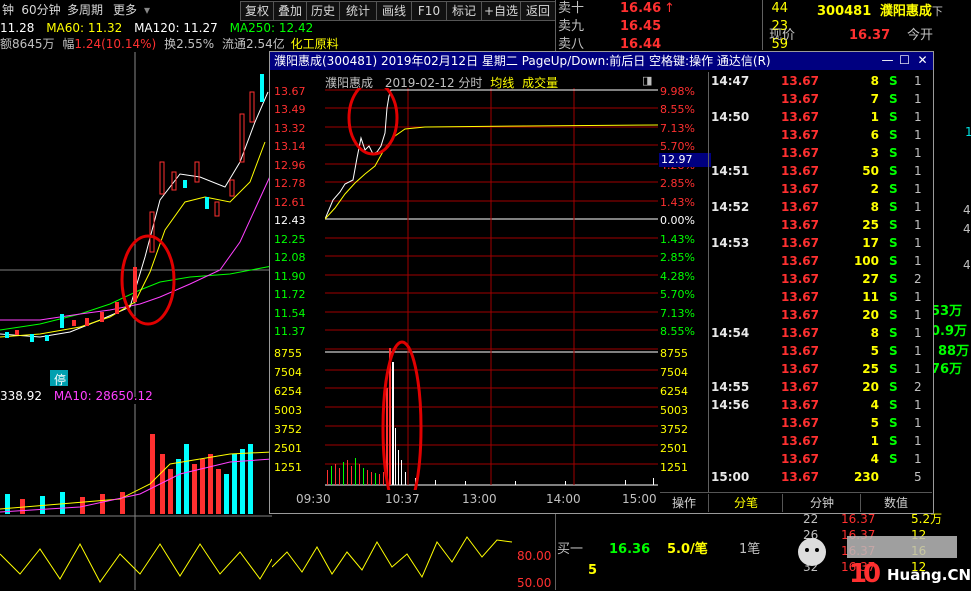  What do you see at coordinates (887, 60) in the screenshot?
I see `minimize-icon: —` at bounding box center [887, 60].